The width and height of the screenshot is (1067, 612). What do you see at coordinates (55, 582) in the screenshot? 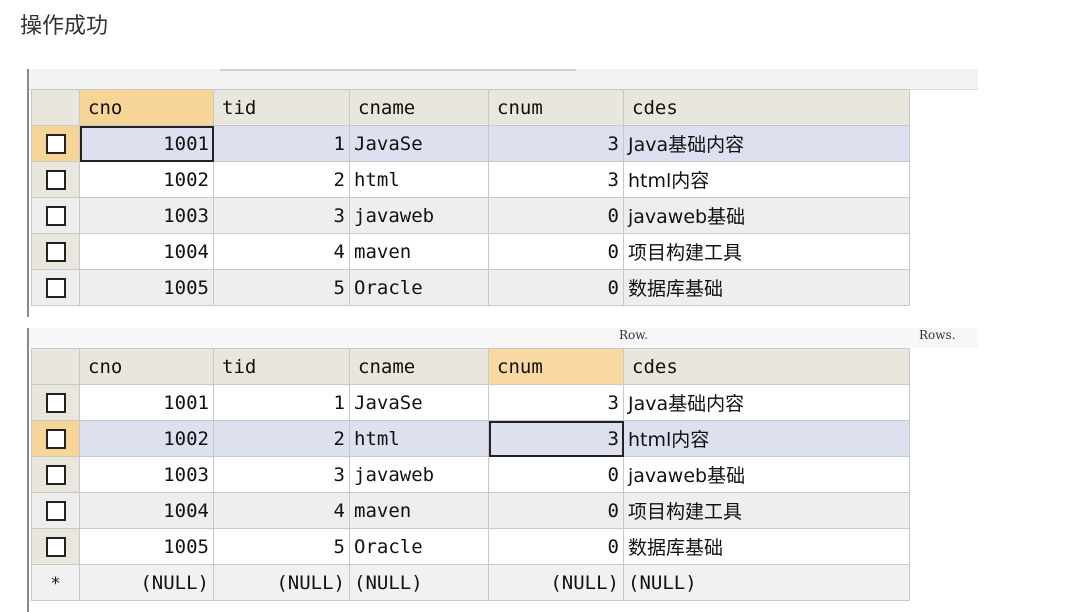
I see `new-row-marker: *` at bounding box center [55, 582].